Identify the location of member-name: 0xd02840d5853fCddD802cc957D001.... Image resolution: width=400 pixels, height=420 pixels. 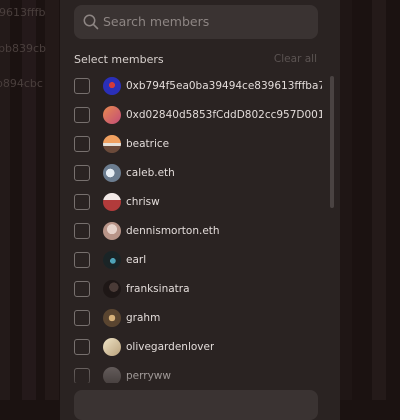
(224, 115).